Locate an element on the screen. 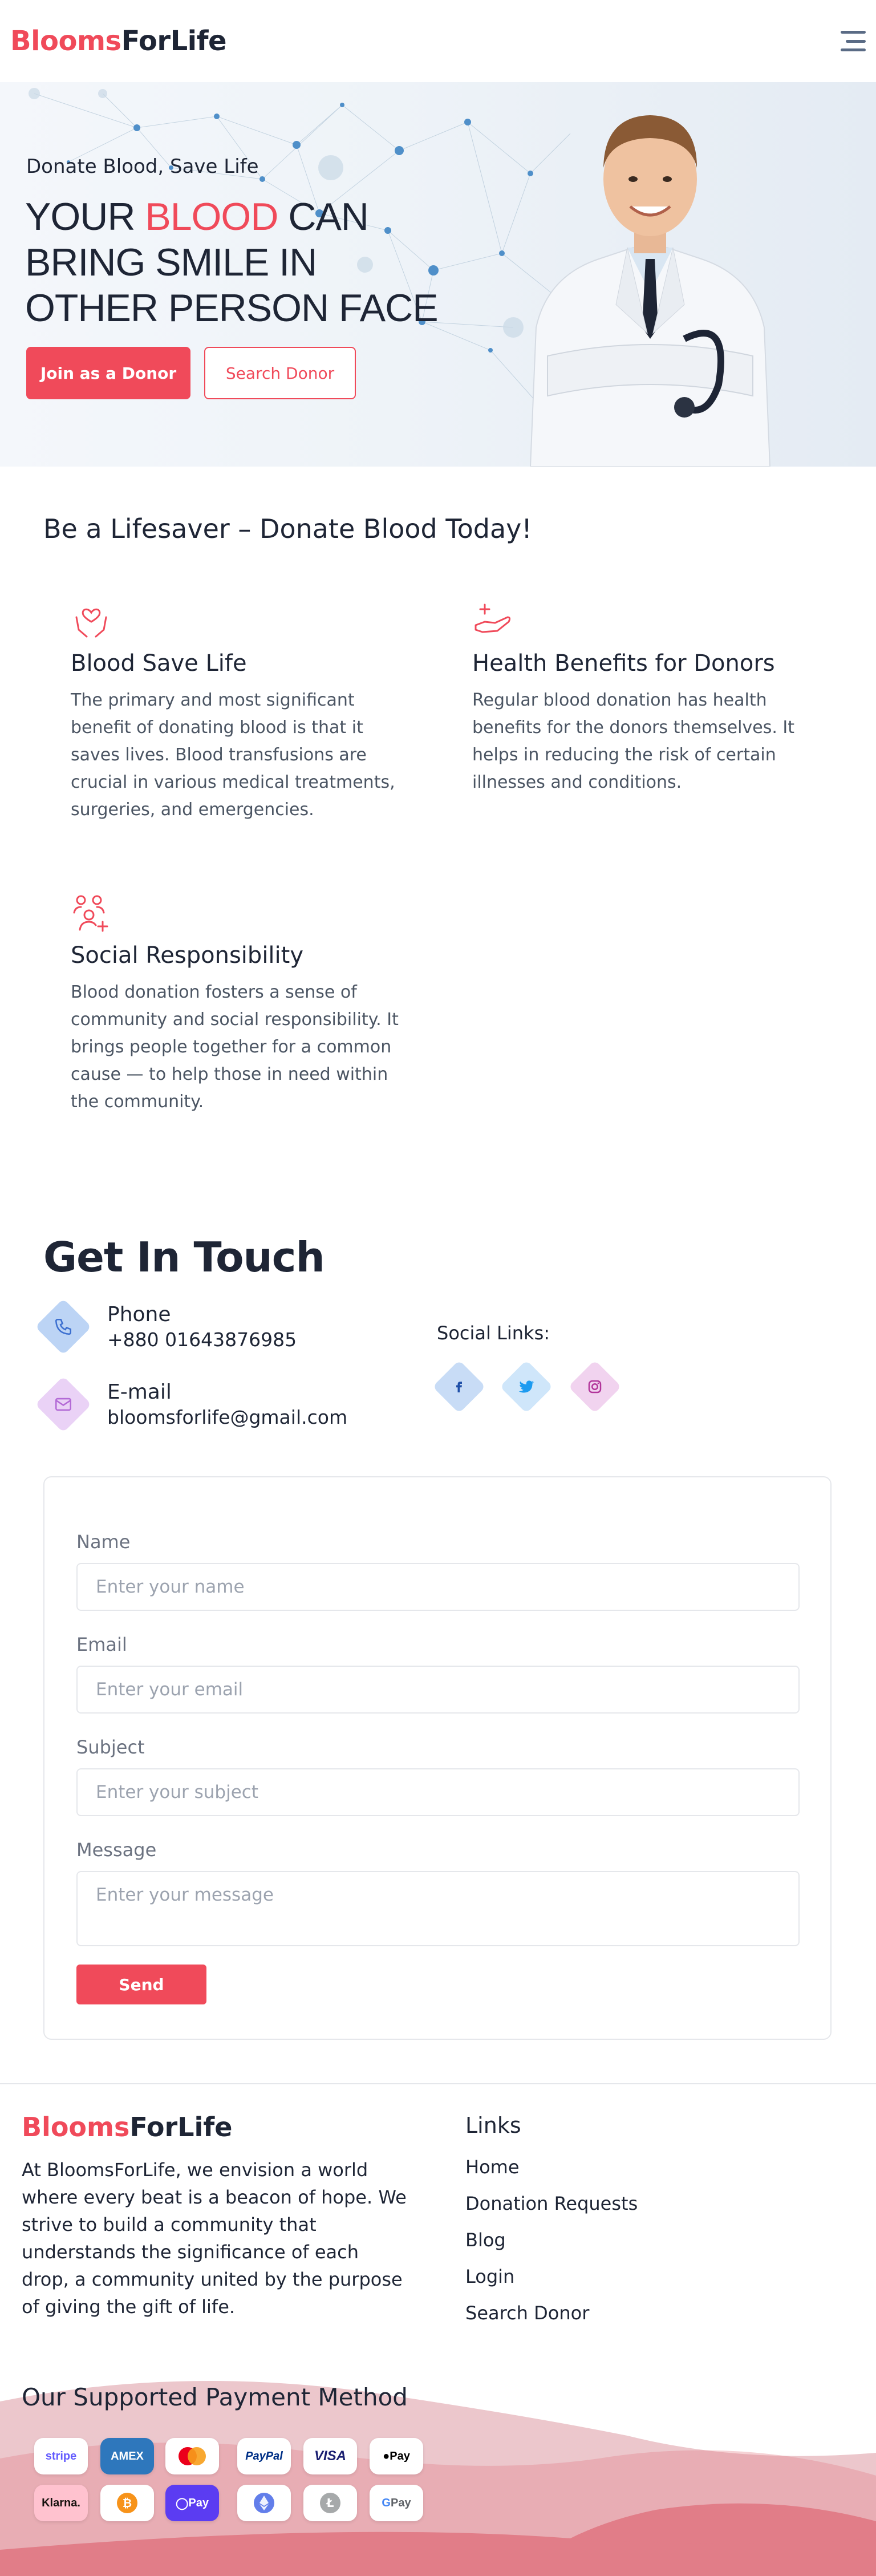  email-input is located at coordinates (438, 1690).